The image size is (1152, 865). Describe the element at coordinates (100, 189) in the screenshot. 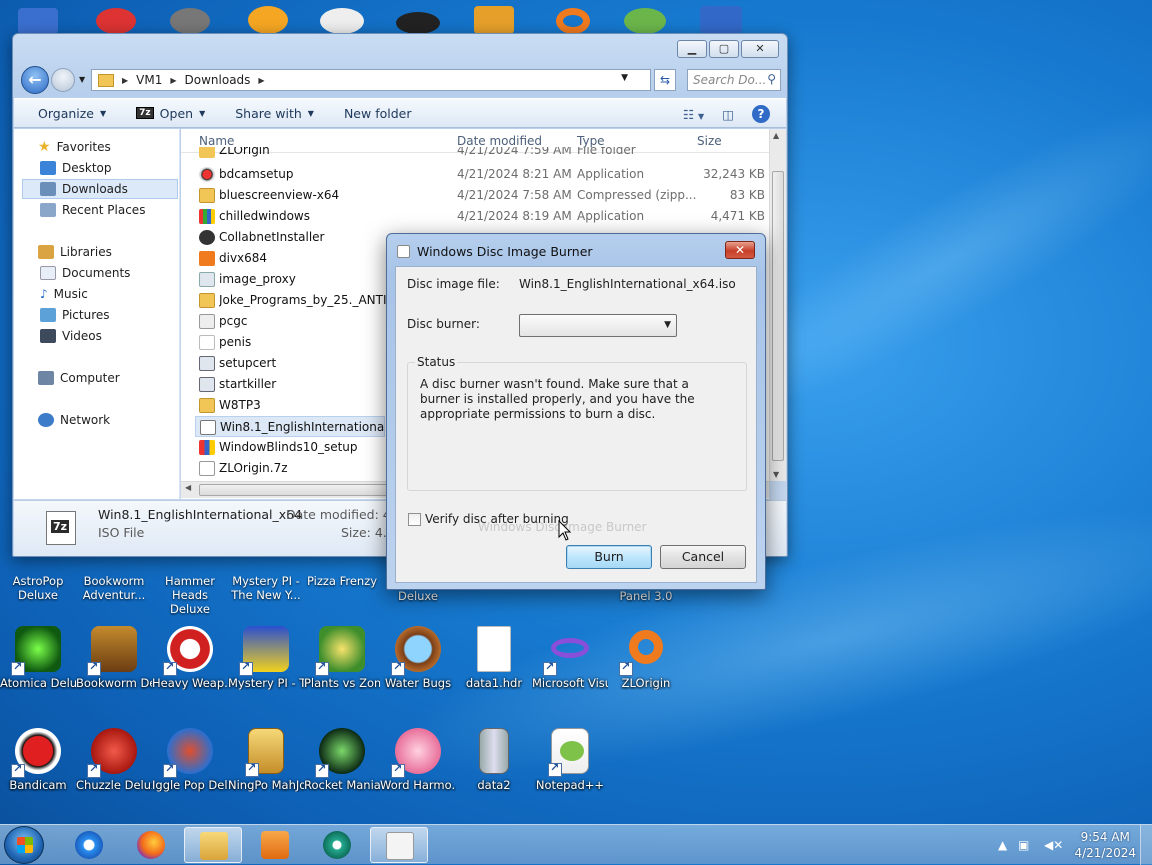

I see `nav-downloads: Downloads` at that location.